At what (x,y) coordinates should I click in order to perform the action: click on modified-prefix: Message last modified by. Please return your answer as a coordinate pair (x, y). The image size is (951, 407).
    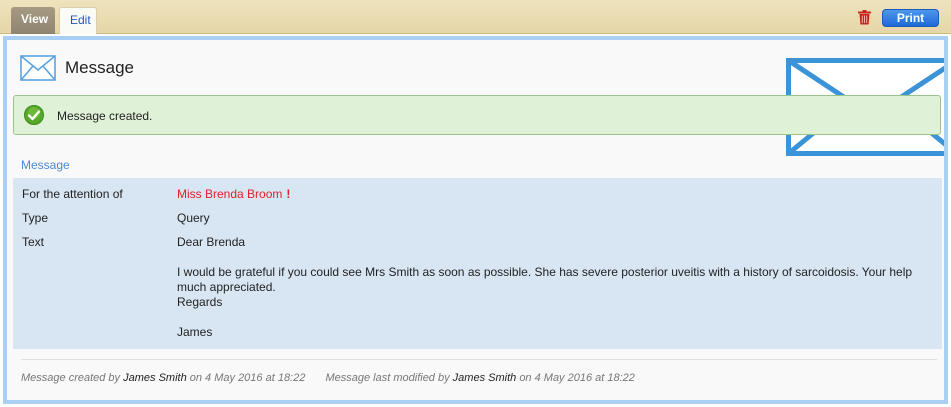
    Looking at the image, I should click on (387, 378).